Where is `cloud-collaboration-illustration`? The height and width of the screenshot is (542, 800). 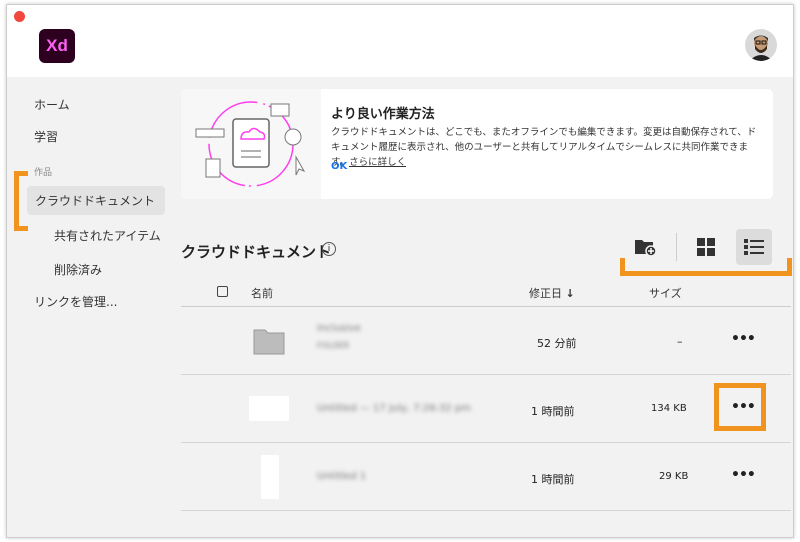 cloud-collaboration-illustration is located at coordinates (251, 144).